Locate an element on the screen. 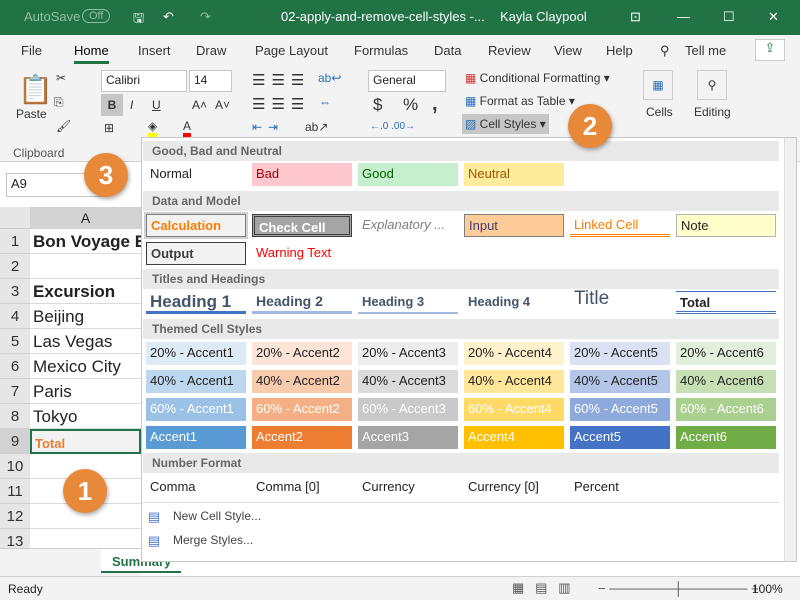  style-comma: Comma is located at coordinates (196, 487).